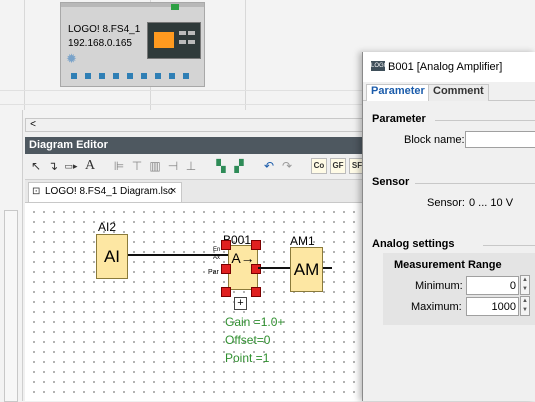  I want to click on redo-icon: ↷, so click(287, 166).